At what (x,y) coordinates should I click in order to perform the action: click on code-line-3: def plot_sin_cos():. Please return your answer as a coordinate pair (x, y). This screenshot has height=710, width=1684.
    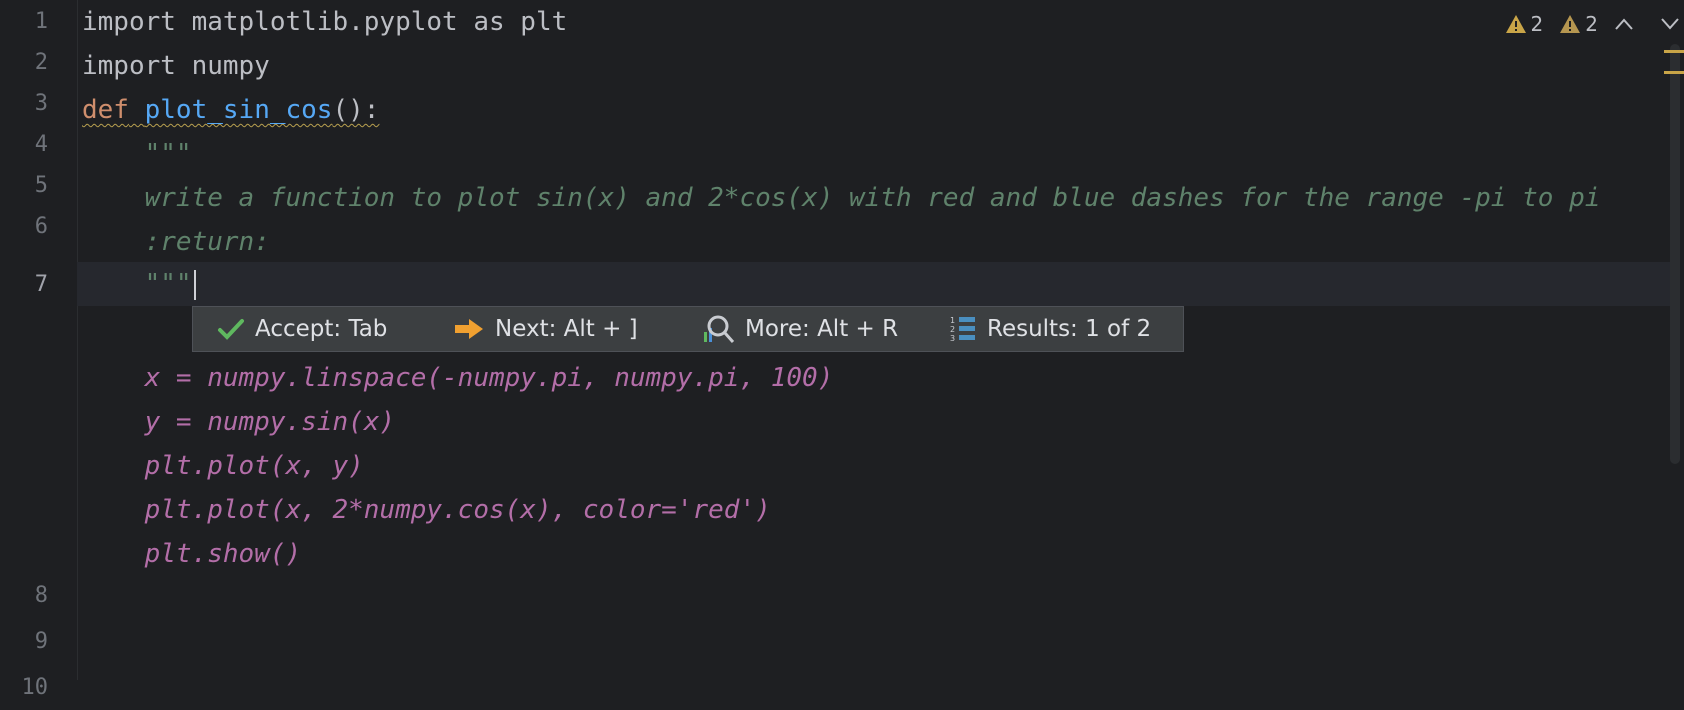
    Looking at the image, I should click on (230, 110).